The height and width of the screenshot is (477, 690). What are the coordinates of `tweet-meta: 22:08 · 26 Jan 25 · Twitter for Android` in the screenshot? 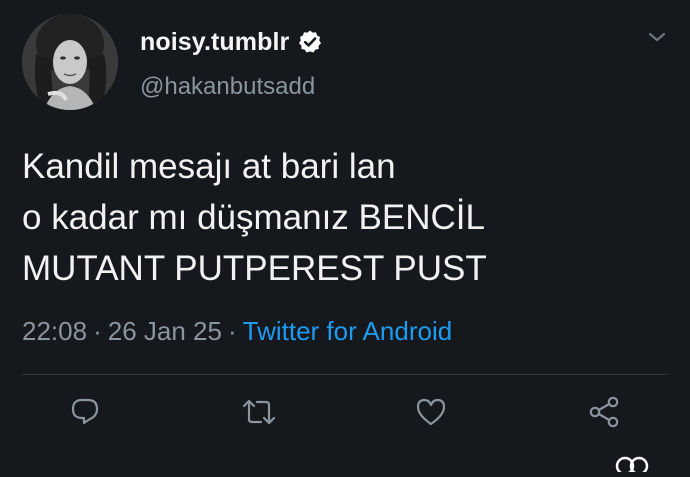 It's located at (237, 331).